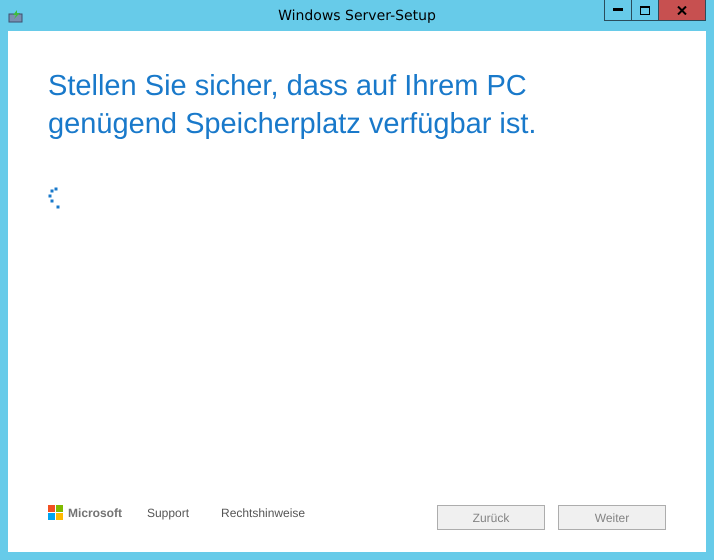  I want to click on brand-name: Microsoft, so click(95, 513).